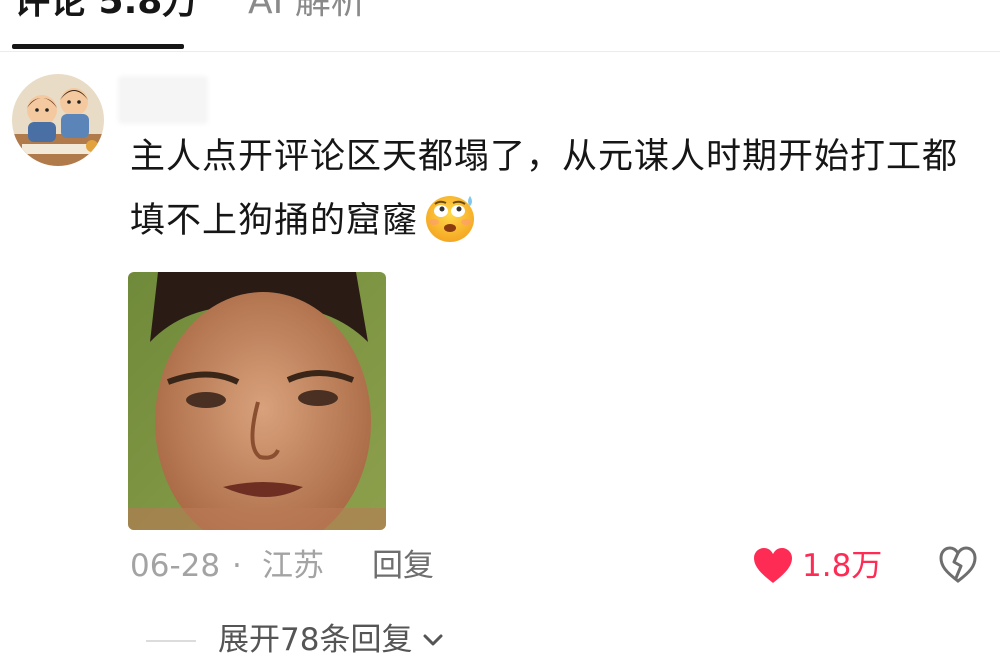  I want to click on broken-heart-icon, so click(958, 565).